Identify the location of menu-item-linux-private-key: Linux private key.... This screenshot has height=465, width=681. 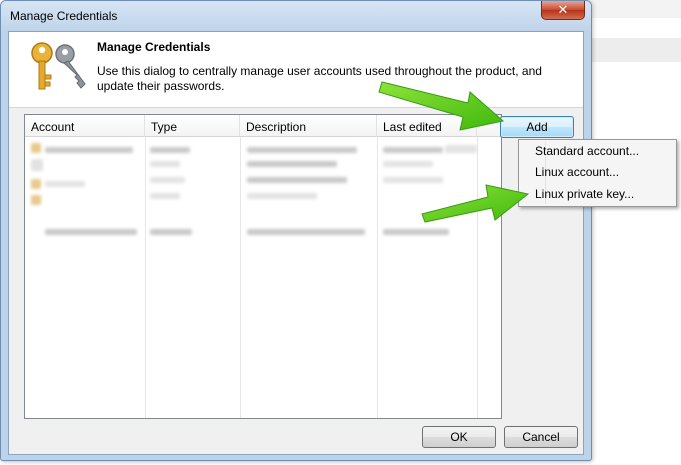
(584, 194).